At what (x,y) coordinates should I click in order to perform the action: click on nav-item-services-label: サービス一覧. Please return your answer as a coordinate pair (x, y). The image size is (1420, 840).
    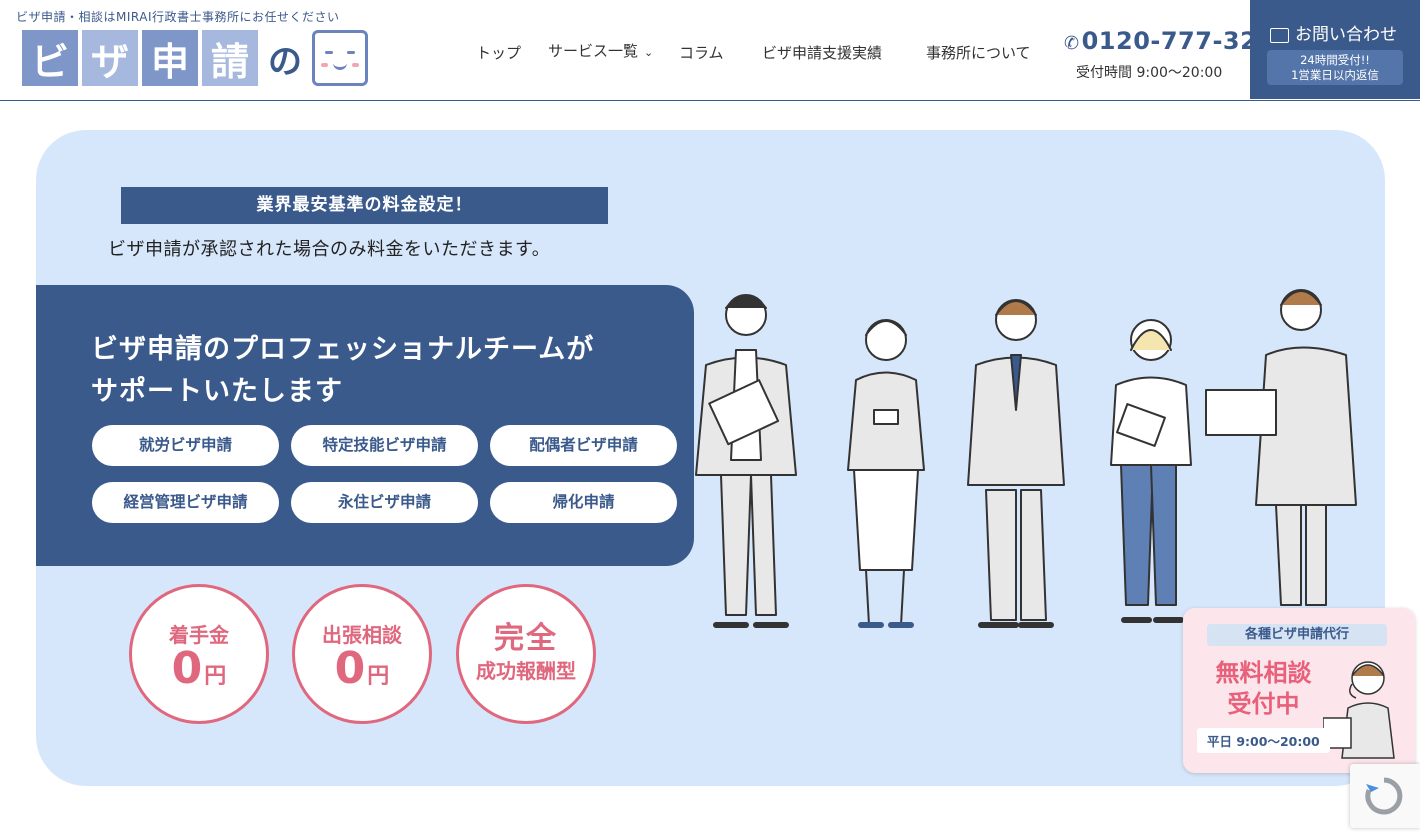
    Looking at the image, I should click on (593, 51).